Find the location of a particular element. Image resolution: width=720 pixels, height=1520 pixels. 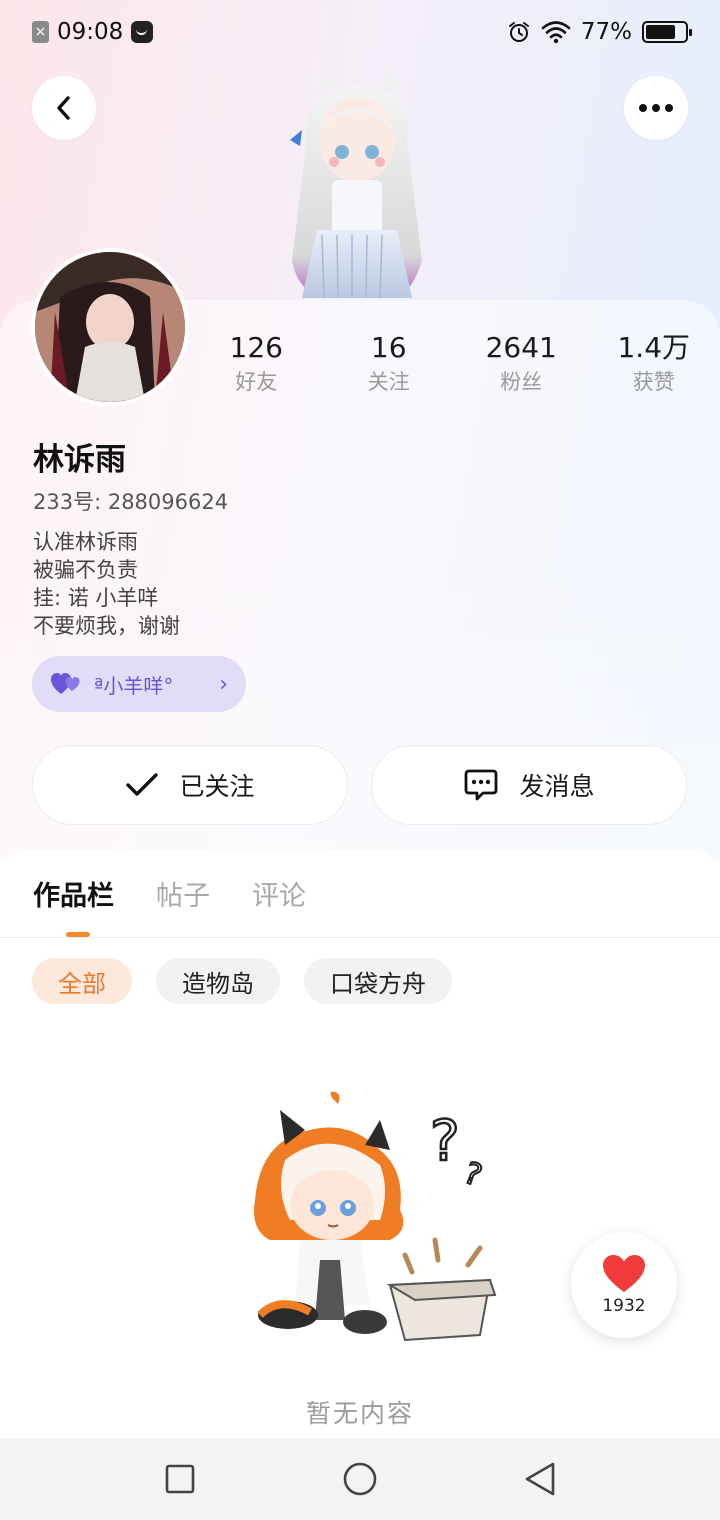

home-button is located at coordinates (360, 1479).